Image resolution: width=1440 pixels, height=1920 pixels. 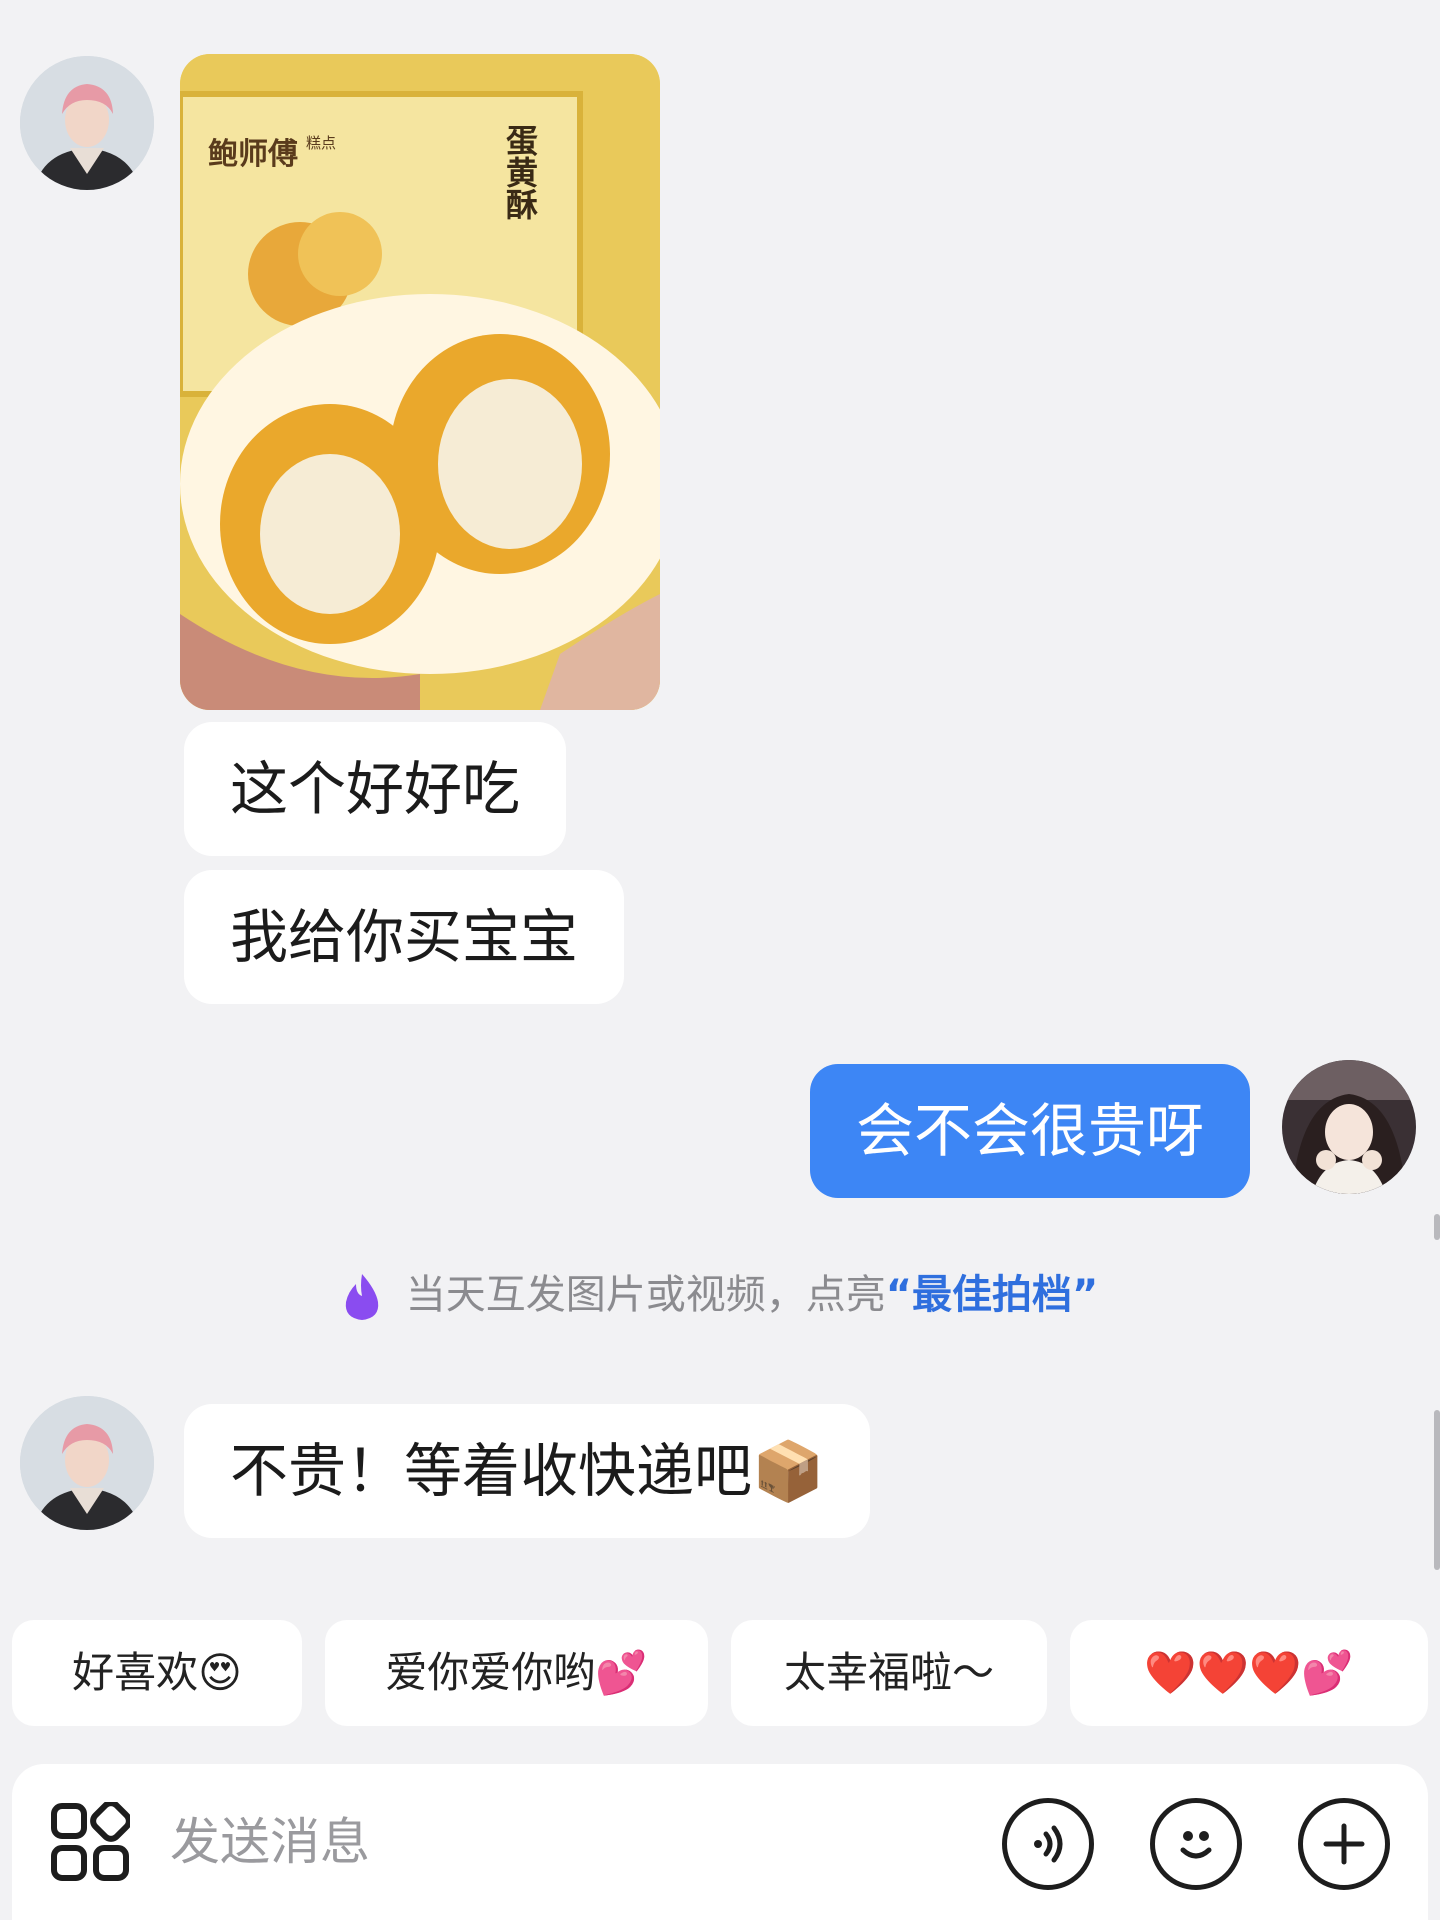 I want to click on quick-reply-chip: 好喜欢😍, so click(x=157, y=1673).